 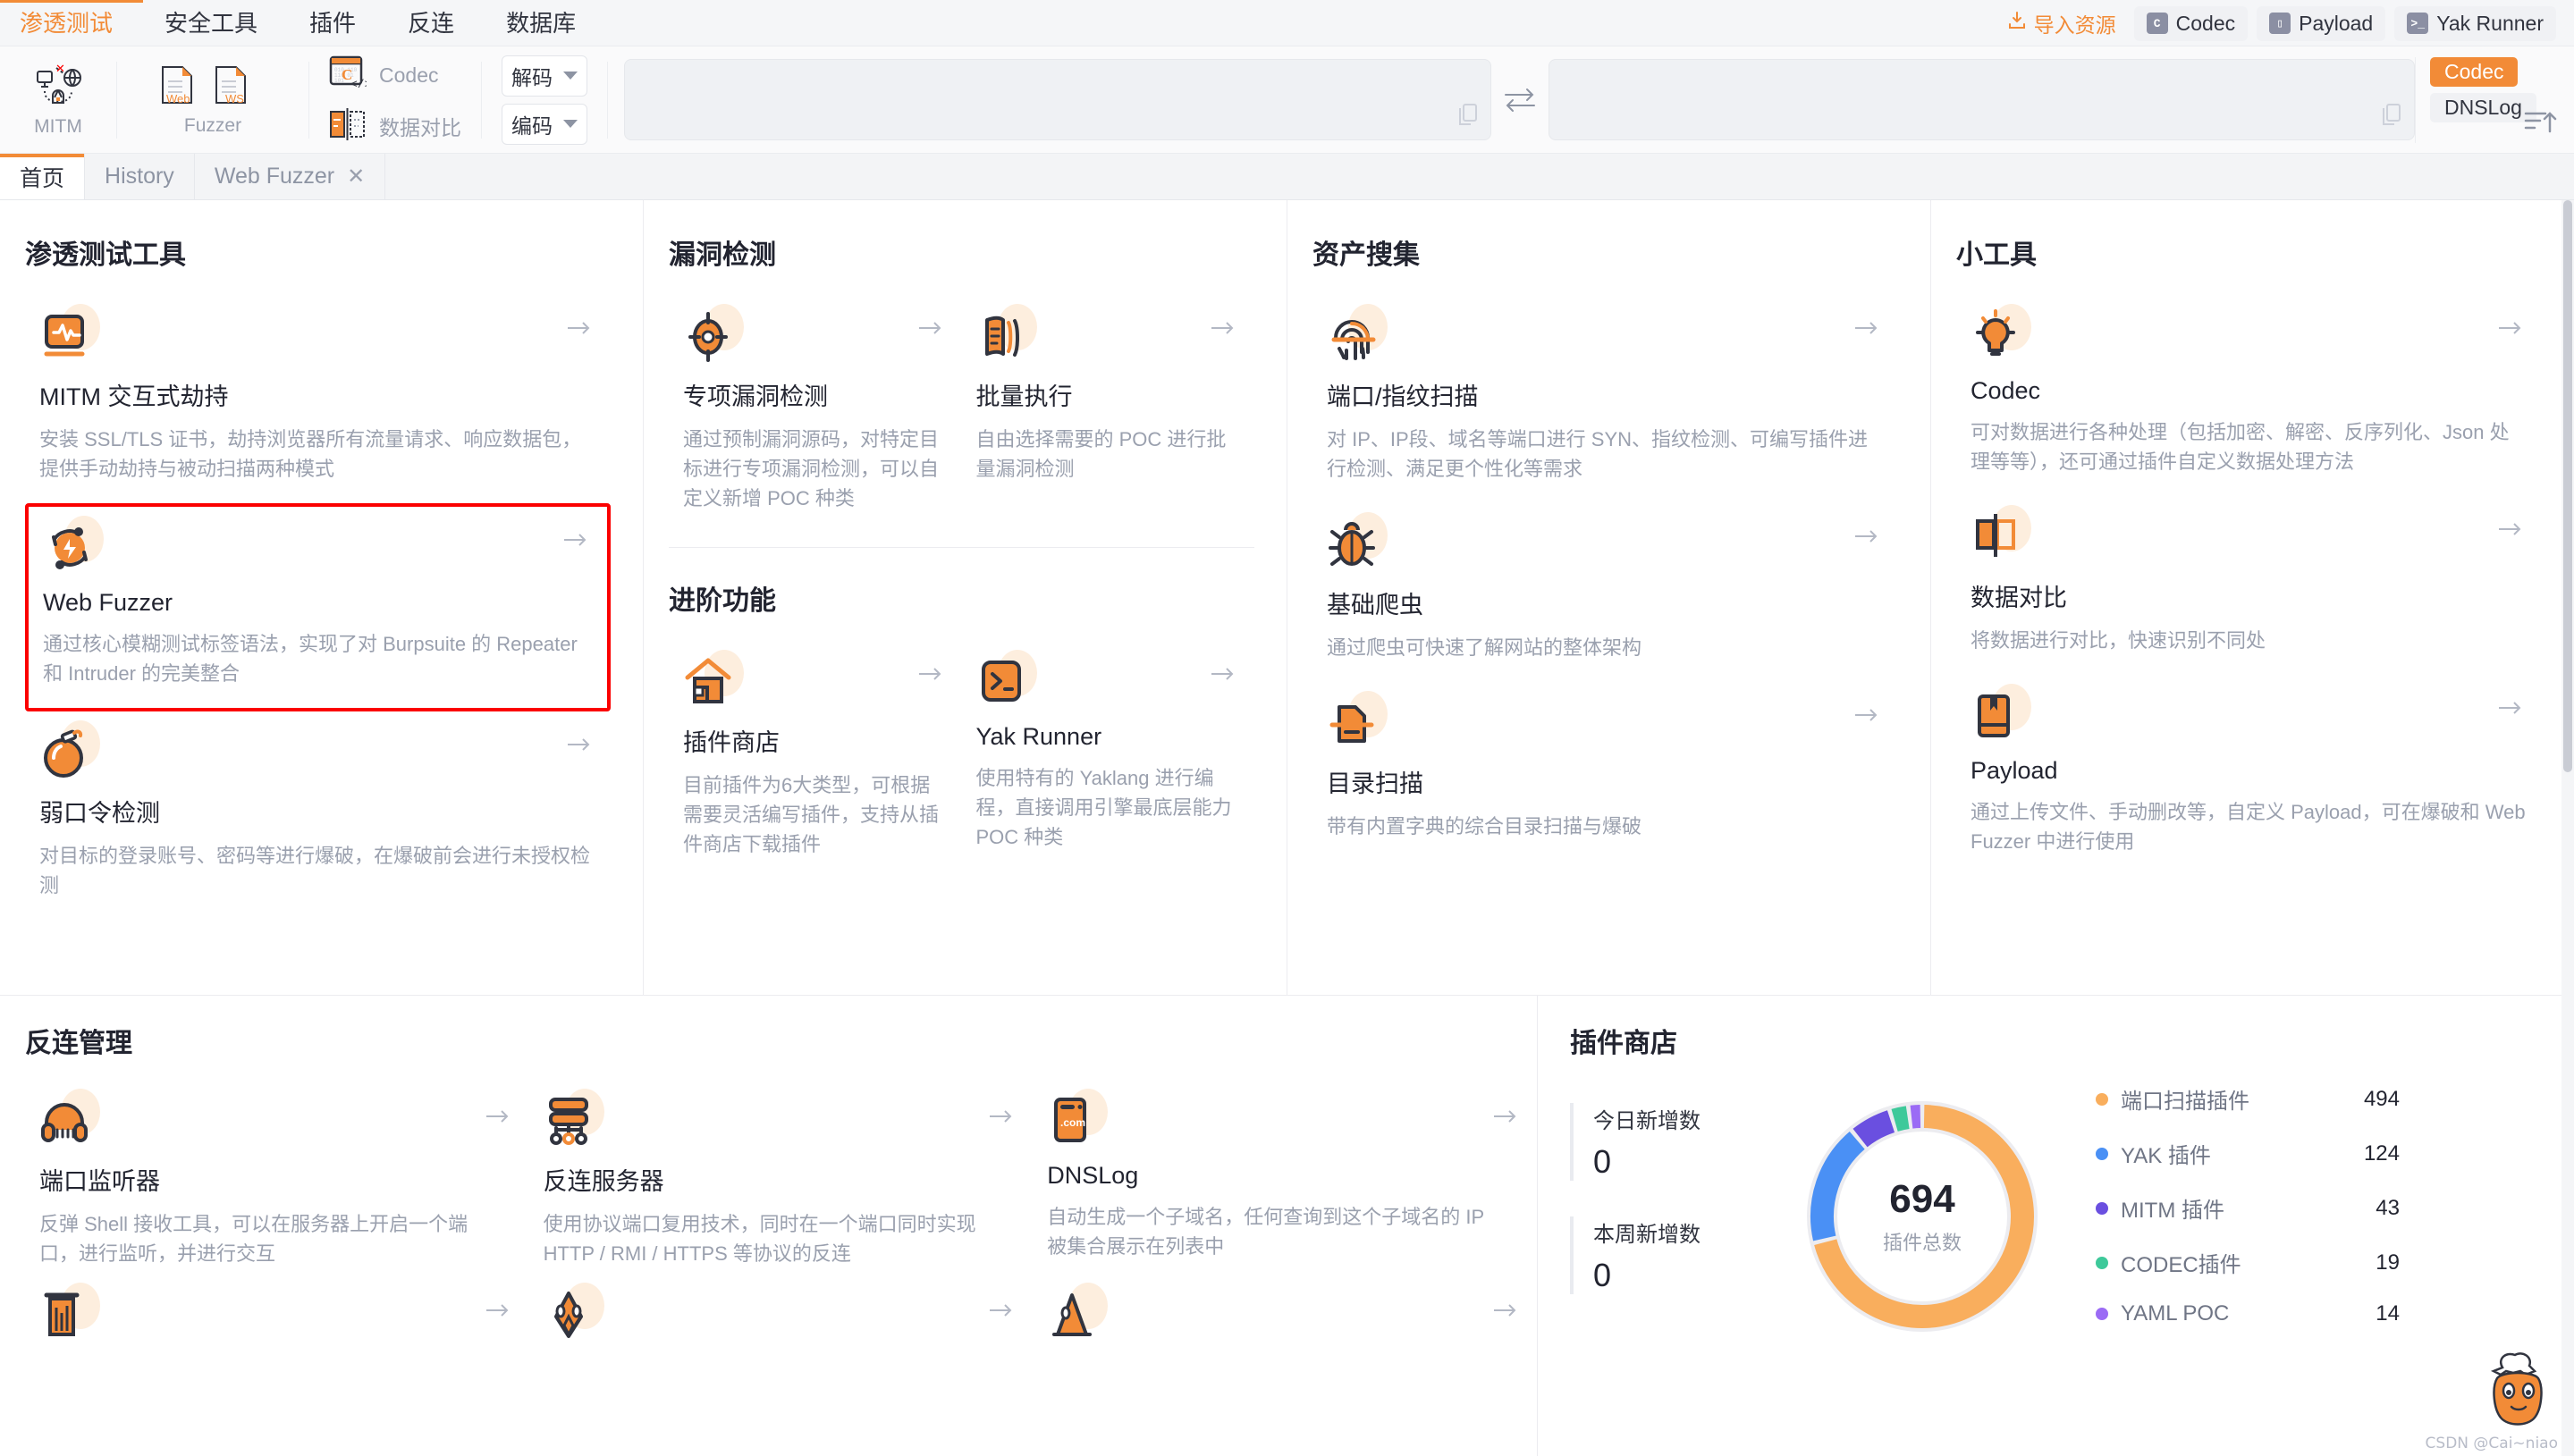 I want to click on legend-row: YAK 插件 124, so click(x=2248, y=1154).